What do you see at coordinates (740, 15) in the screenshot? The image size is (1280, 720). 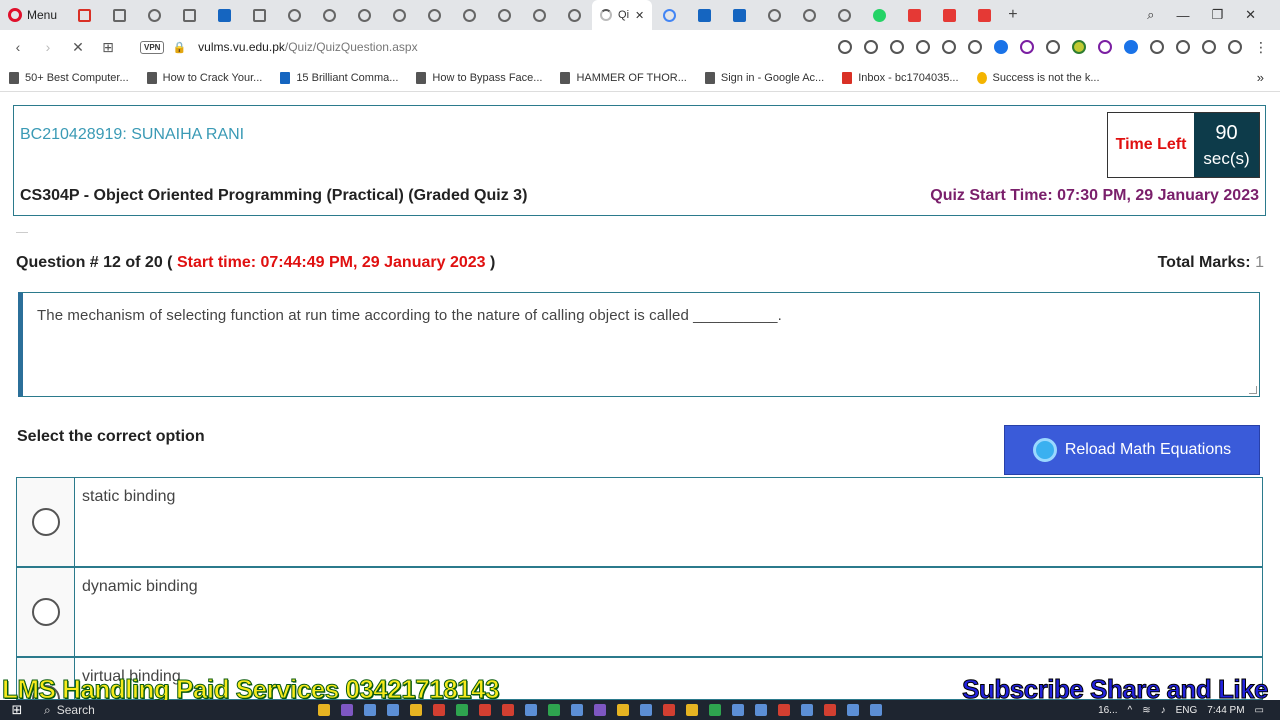 I see `tab-vu-icon` at bounding box center [740, 15].